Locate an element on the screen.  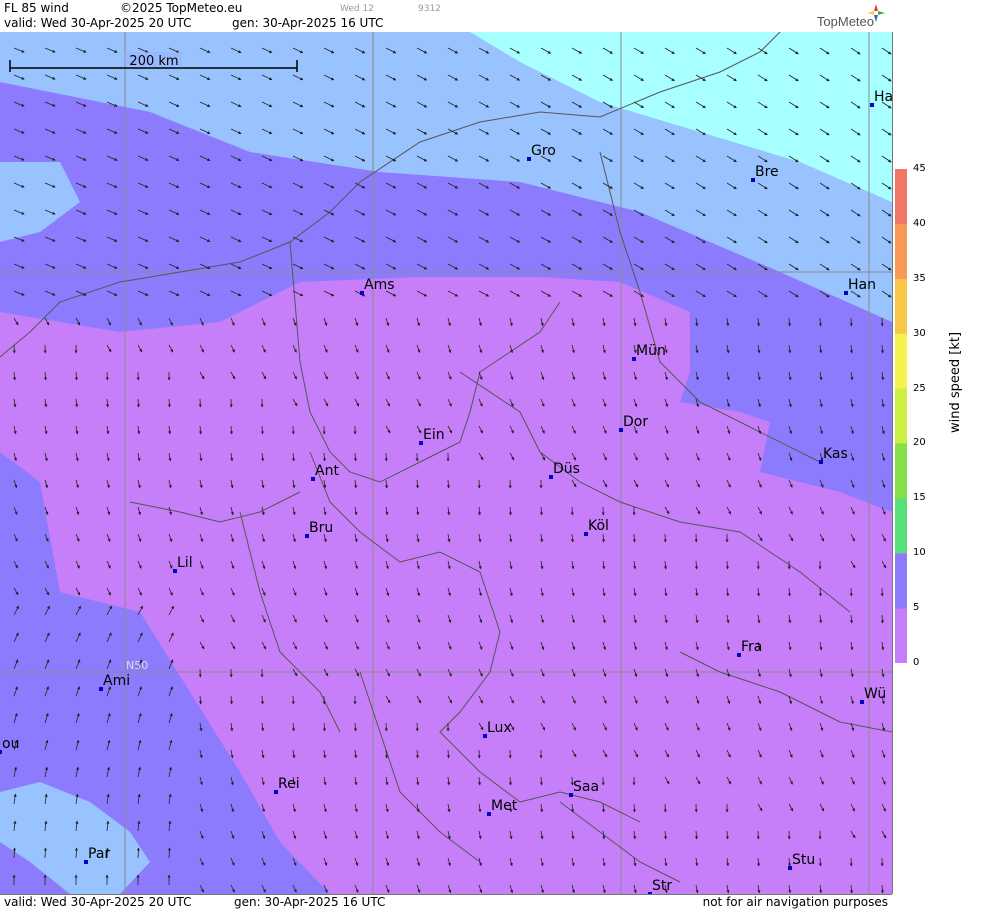
colorbar-tick: 35 is located at coordinates (919, 278).